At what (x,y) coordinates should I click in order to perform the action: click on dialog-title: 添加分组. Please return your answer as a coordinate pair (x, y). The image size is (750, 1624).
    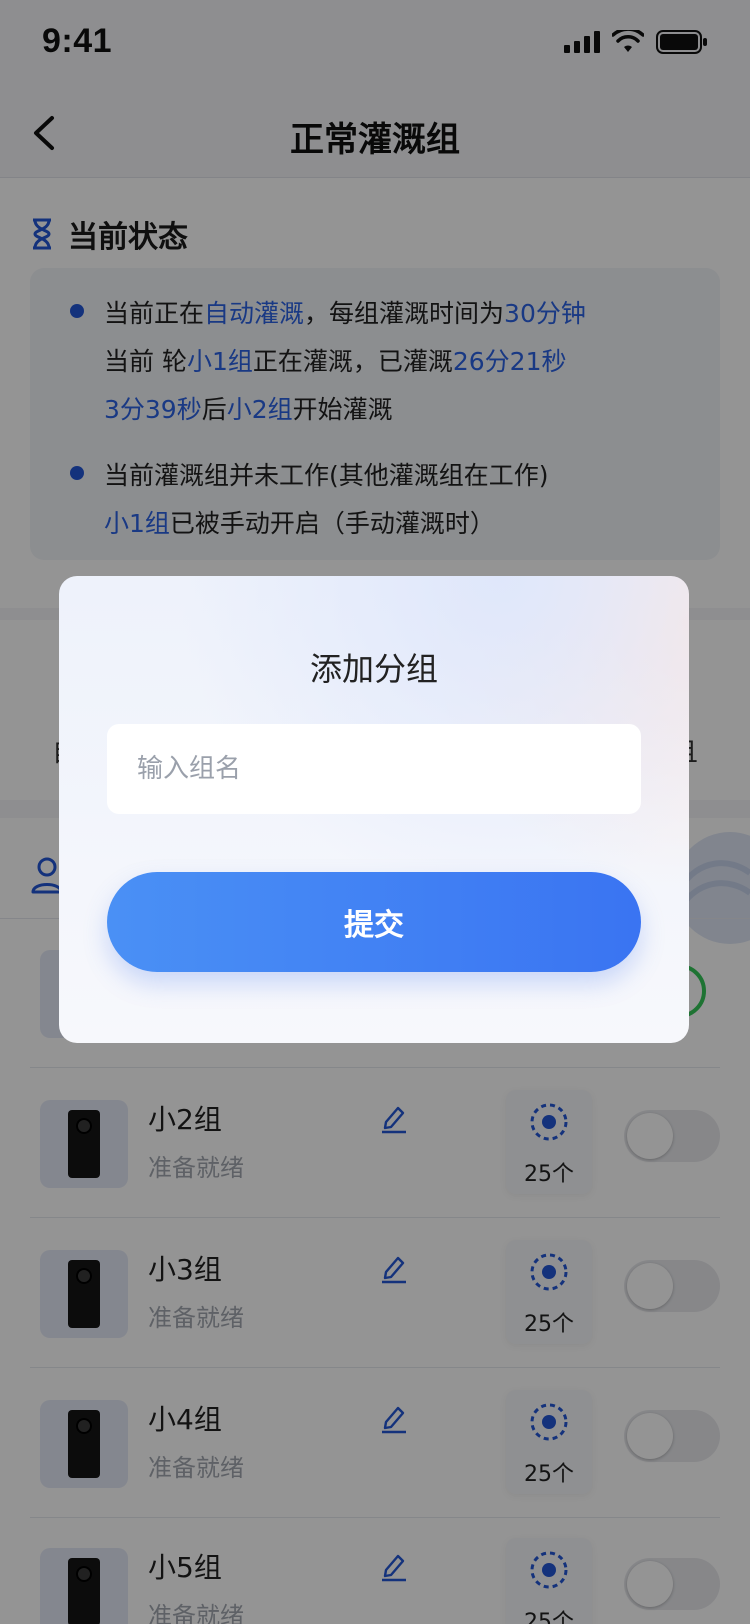
    Looking at the image, I should click on (373, 669).